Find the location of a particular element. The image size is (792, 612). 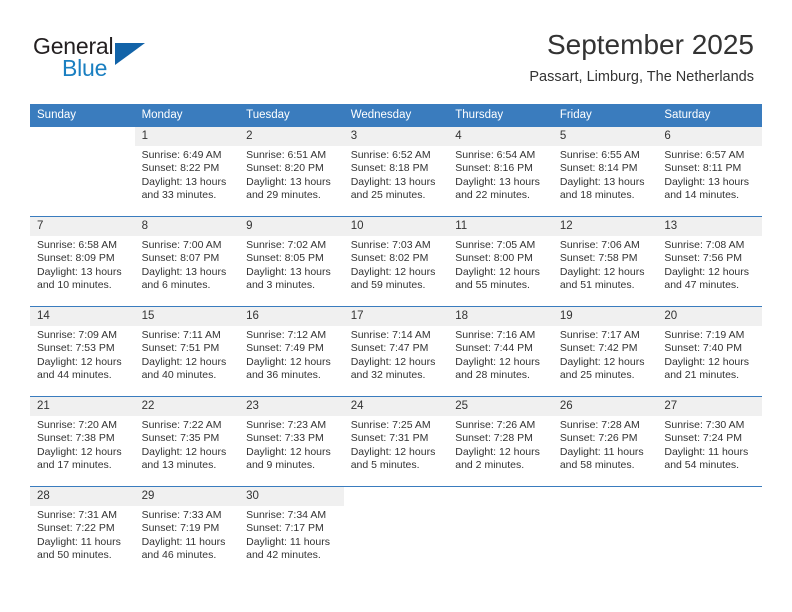

day-number: 29 is located at coordinates (187, 496).